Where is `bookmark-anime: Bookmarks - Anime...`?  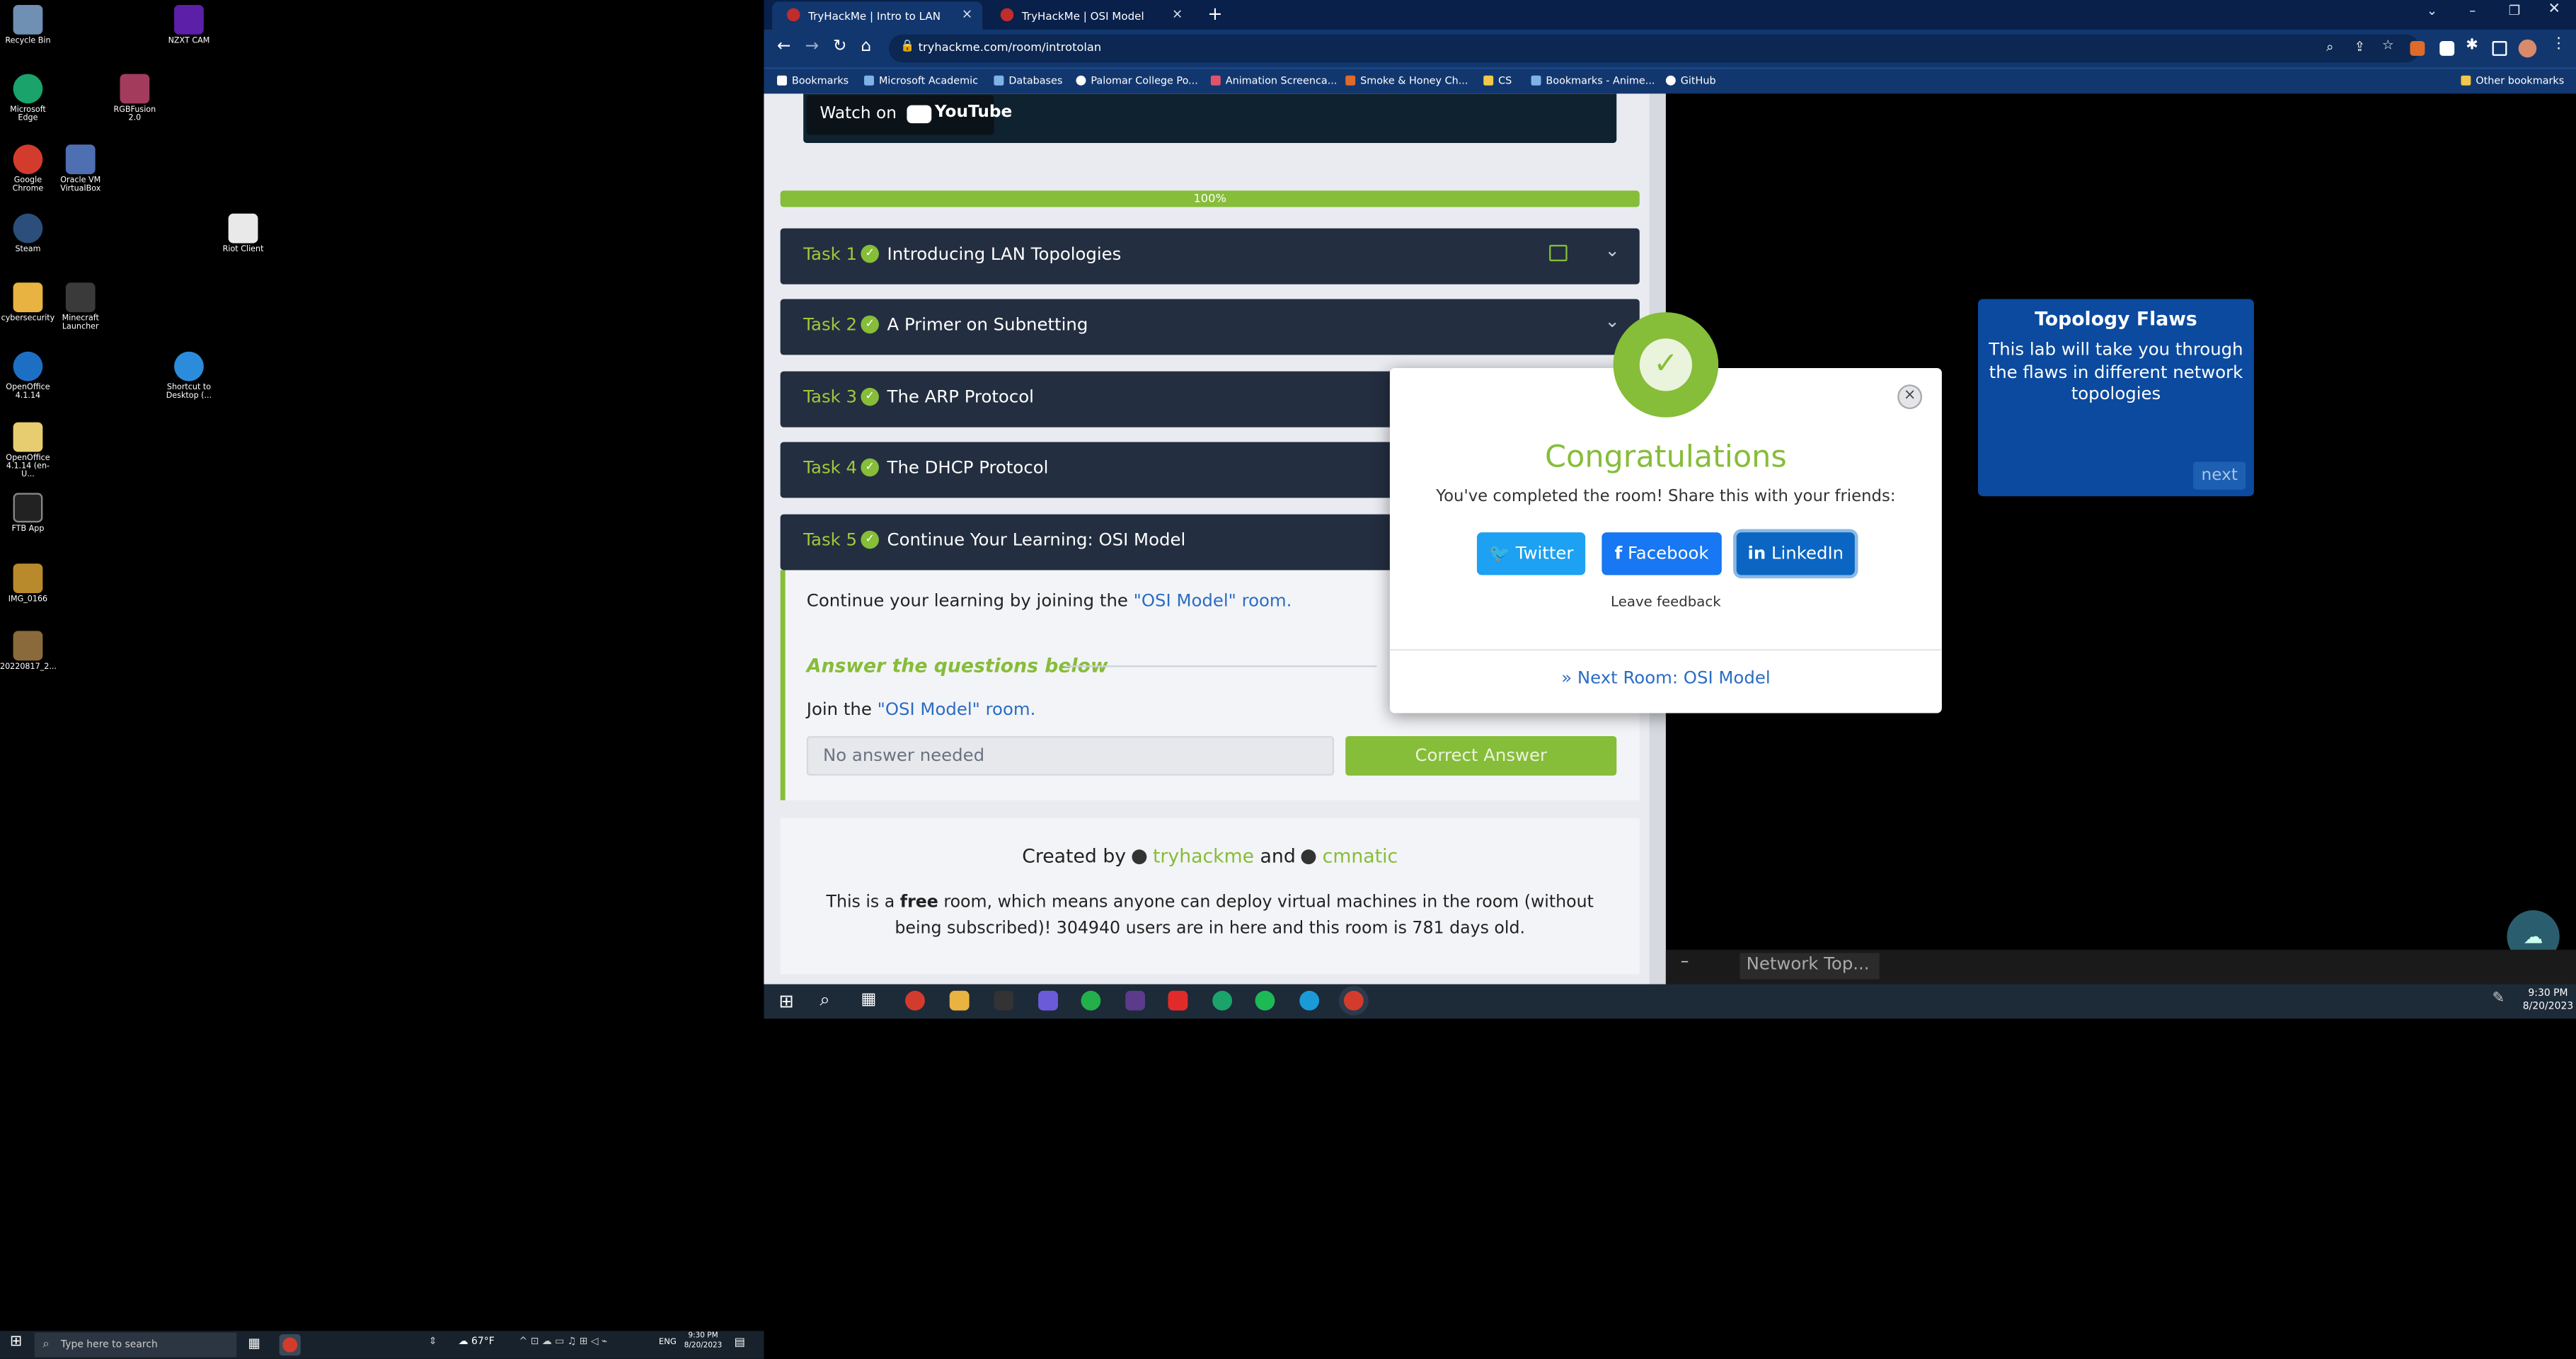
bookmark-anime: Bookmarks - Anime... is located at coordinates (1593, 81).